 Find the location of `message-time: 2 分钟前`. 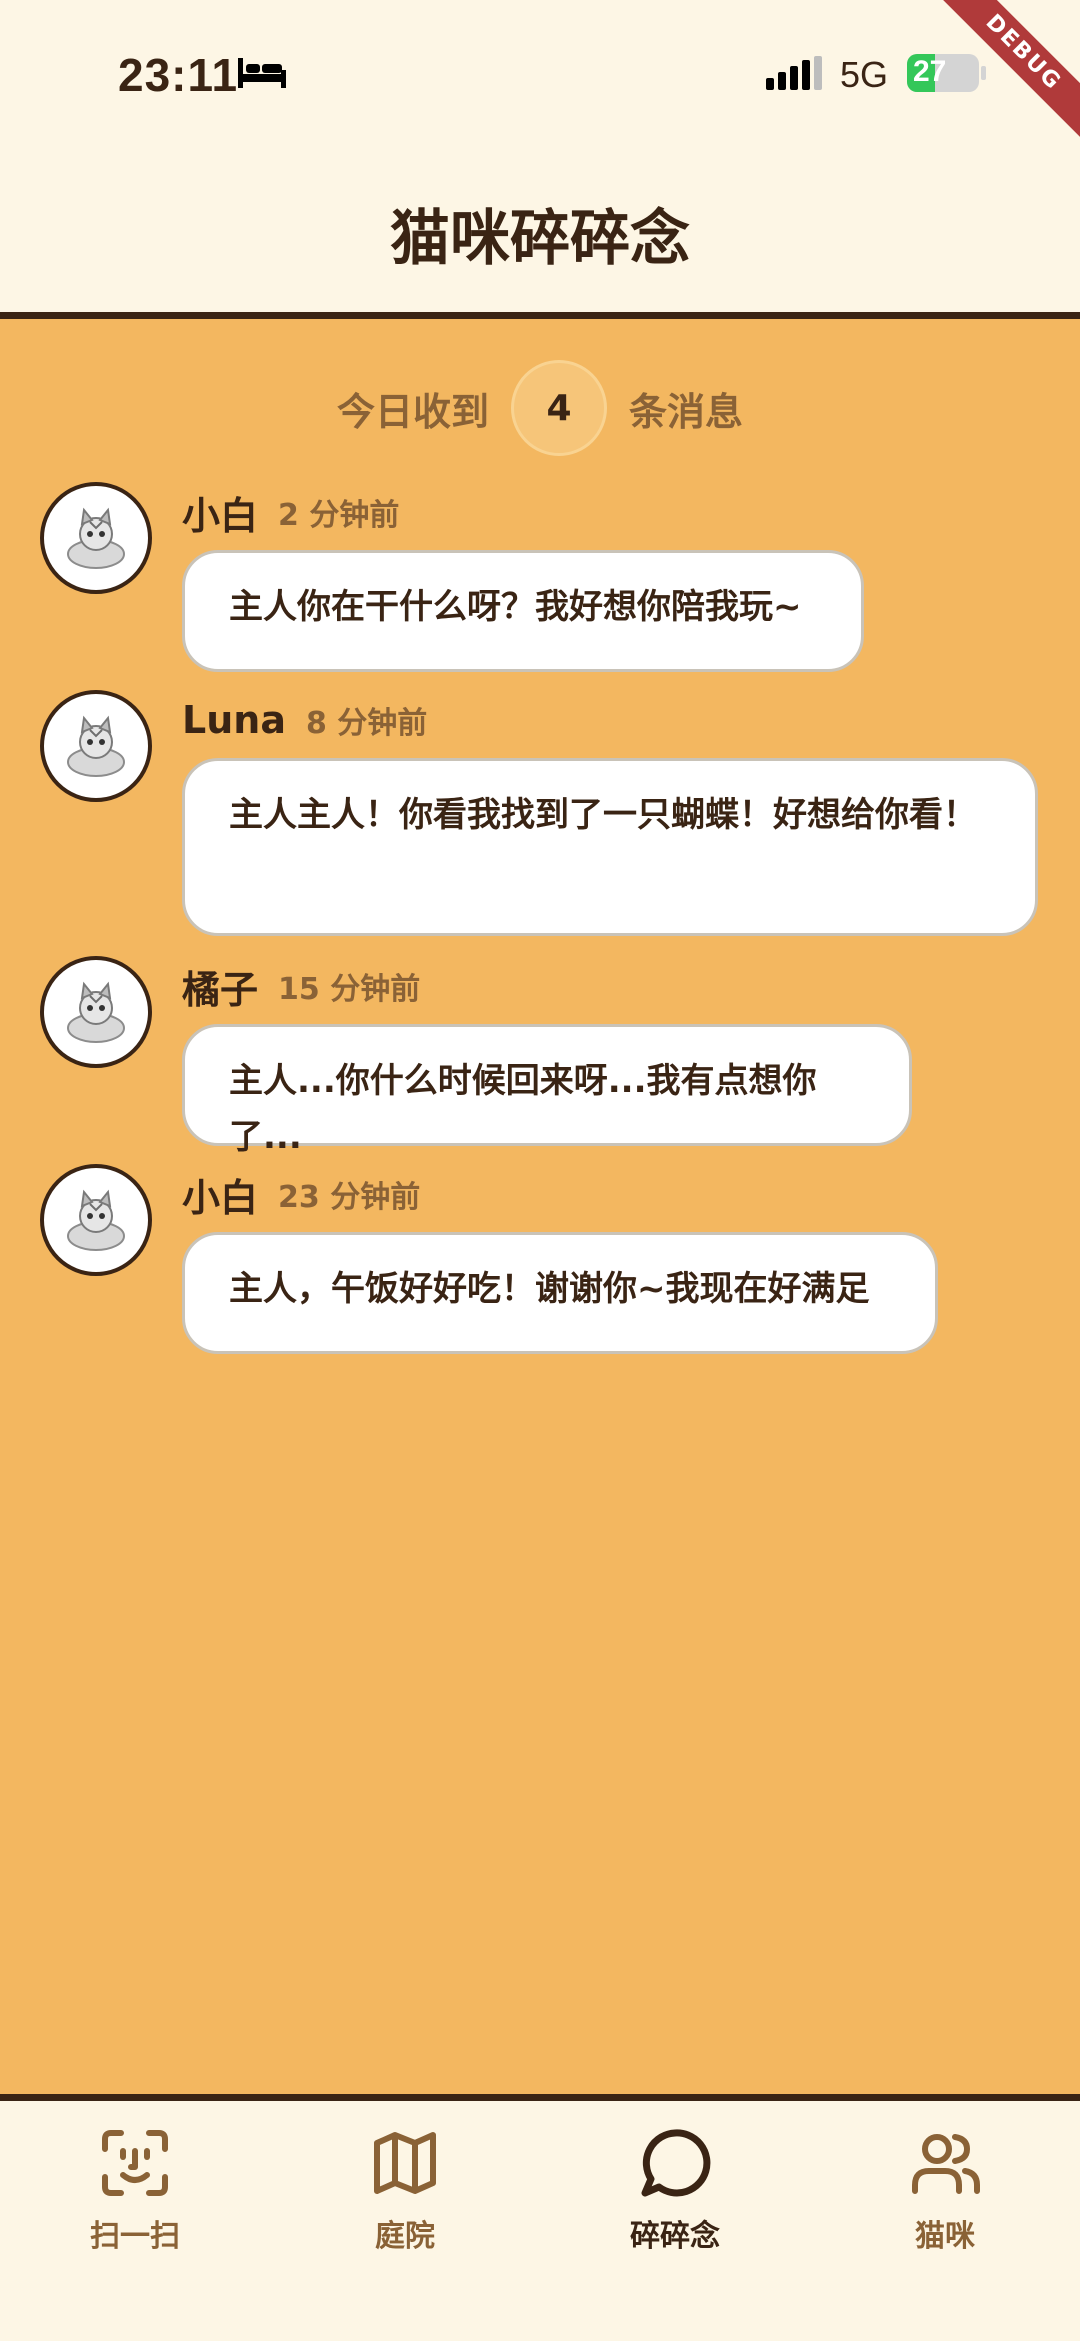

message-time: 2 分钟前 is located at coordinates (339, 515).